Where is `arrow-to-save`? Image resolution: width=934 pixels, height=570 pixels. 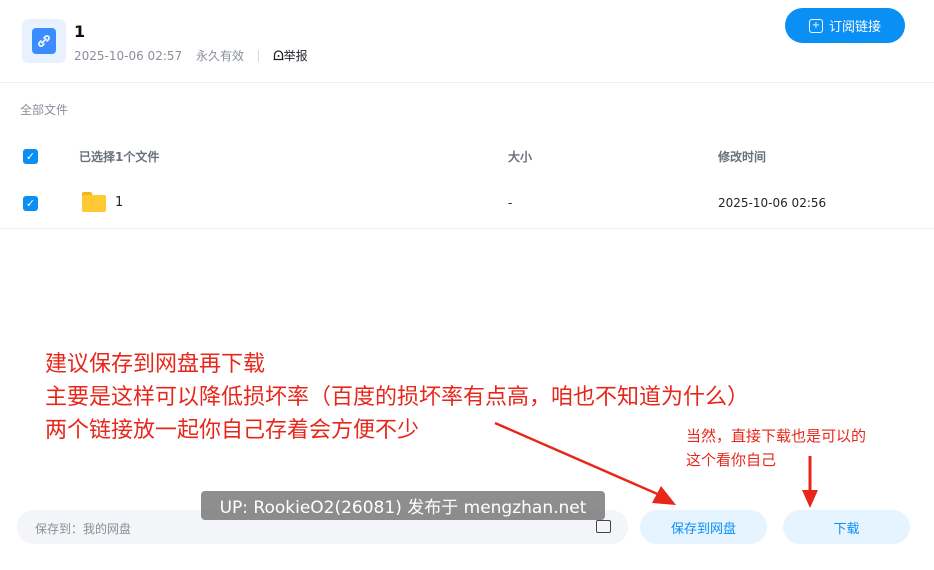
arrow-to-save is located at coordinates (578, 459).